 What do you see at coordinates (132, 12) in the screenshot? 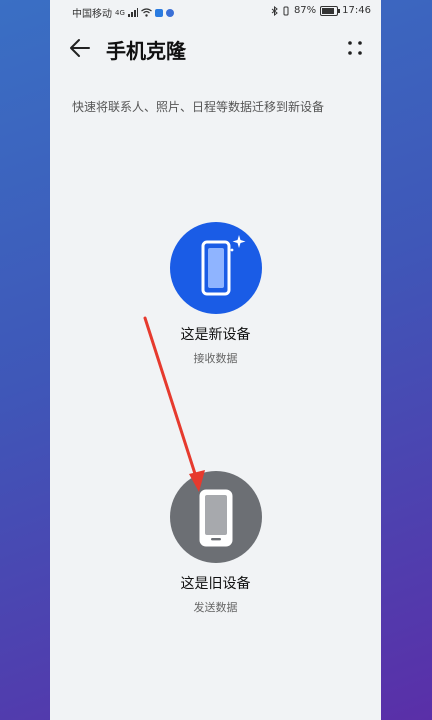
I see `signal-icon` at bounding box center [132, 12].